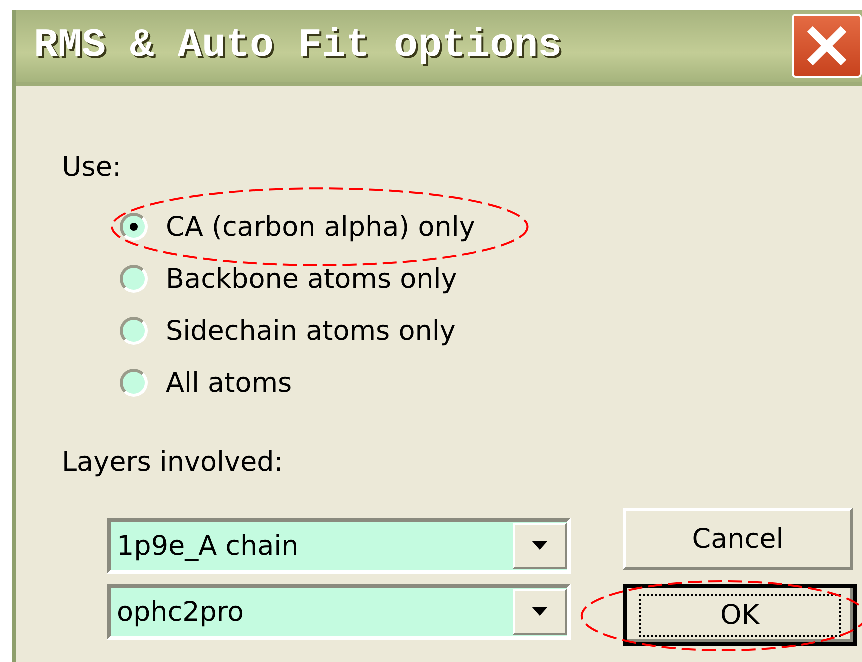 This screenshot has width=862, height=662. Describe the element at coordinates (173, 462) in the screenshot. I see `section-label: Layers involved:` at that location.